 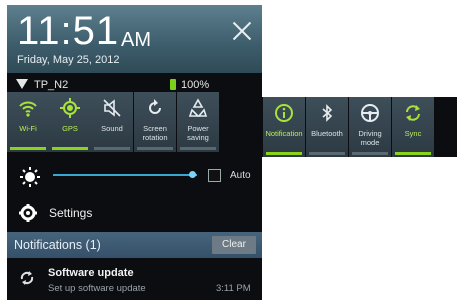 What do you see at coordinates (22, 84) in the screenshot?
I see `wifi-signal-icon` at bounding box center [22, 84].